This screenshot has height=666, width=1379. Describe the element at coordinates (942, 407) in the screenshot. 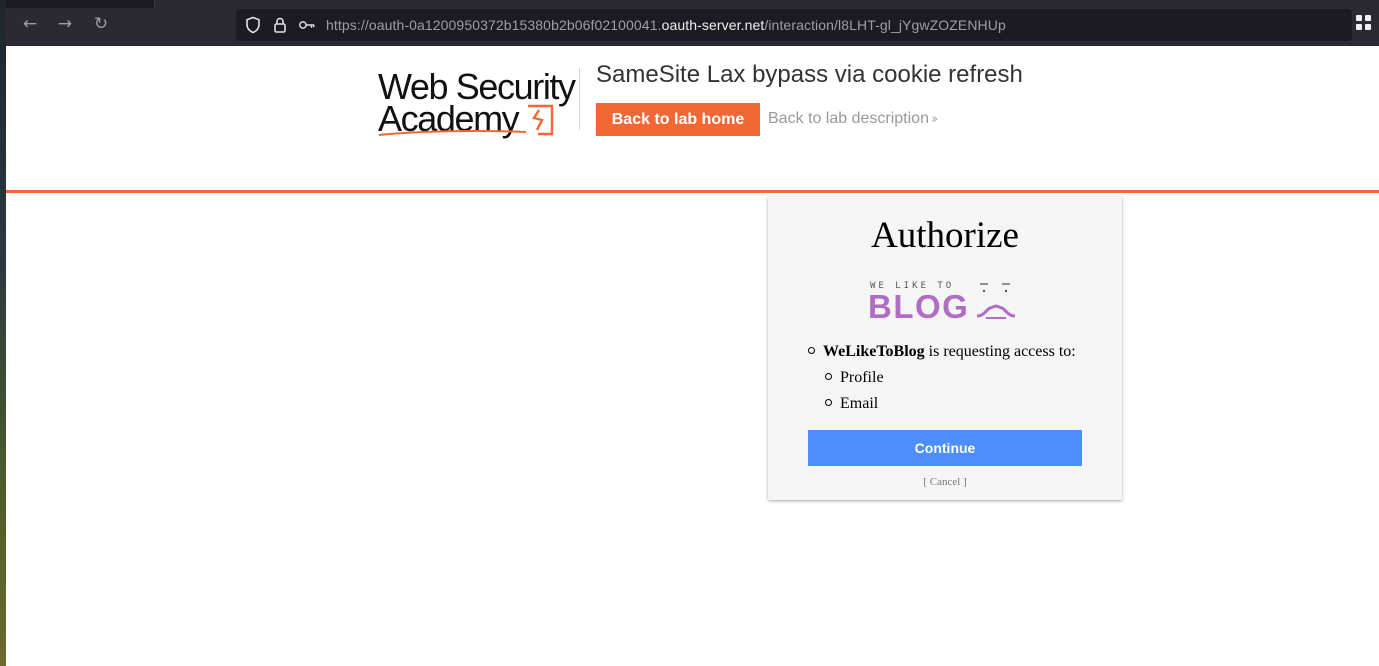

I see `scope-item: Email` at that location.